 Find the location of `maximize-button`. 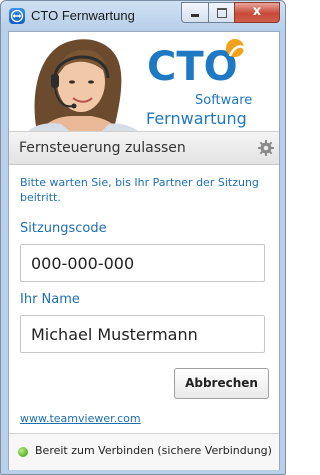

maximize-button is located at coordinates (221, 12).